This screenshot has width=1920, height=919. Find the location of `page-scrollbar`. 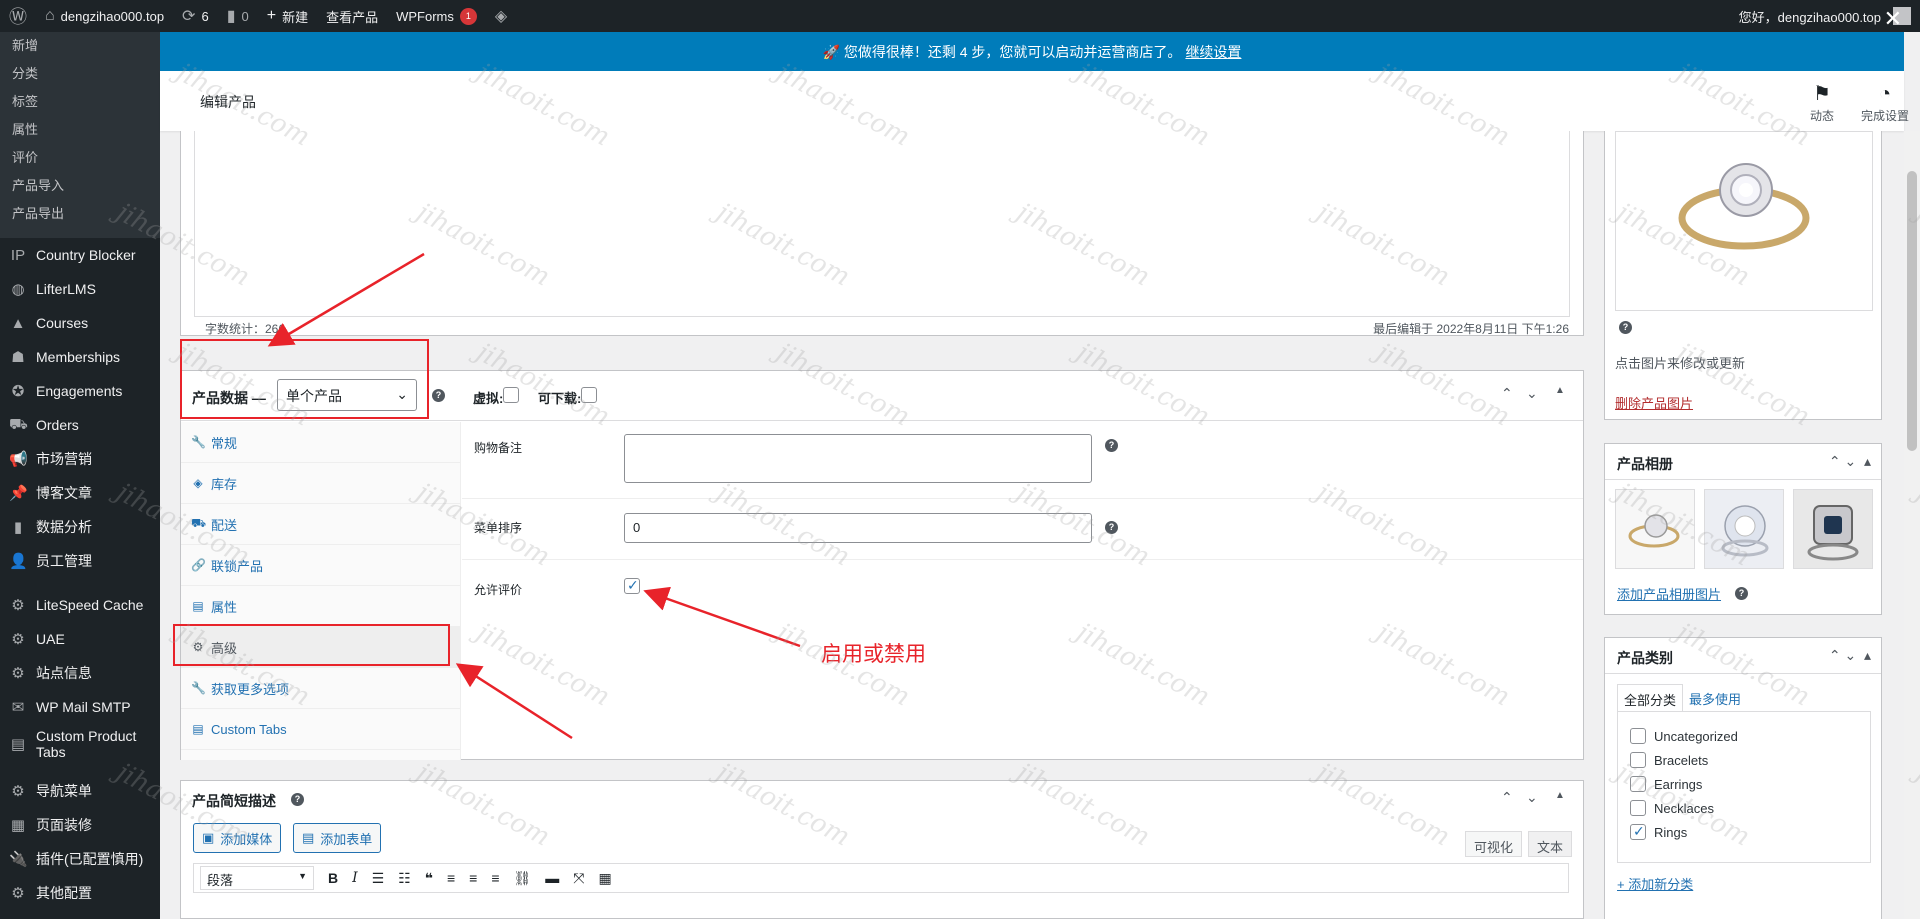

page-scrollbar is located at coordinates (1912, 525).